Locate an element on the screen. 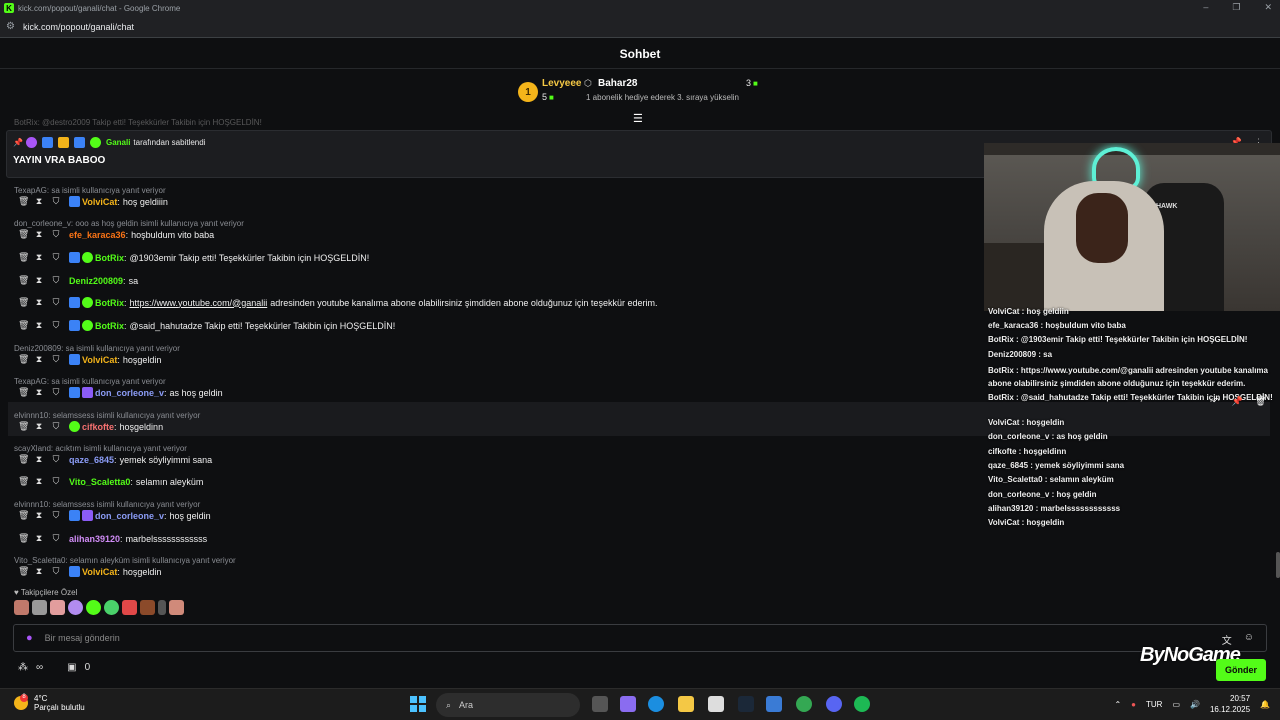  mic-icon: ● is located at coordinates (29, 638).